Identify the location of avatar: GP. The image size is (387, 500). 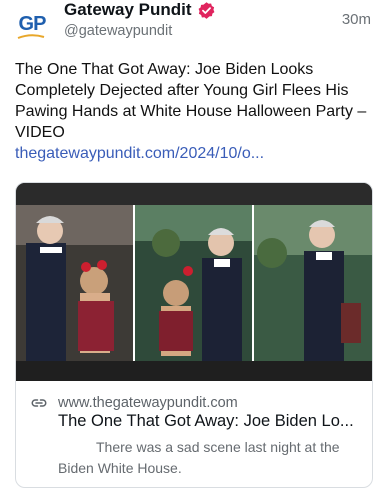
(32, 24).